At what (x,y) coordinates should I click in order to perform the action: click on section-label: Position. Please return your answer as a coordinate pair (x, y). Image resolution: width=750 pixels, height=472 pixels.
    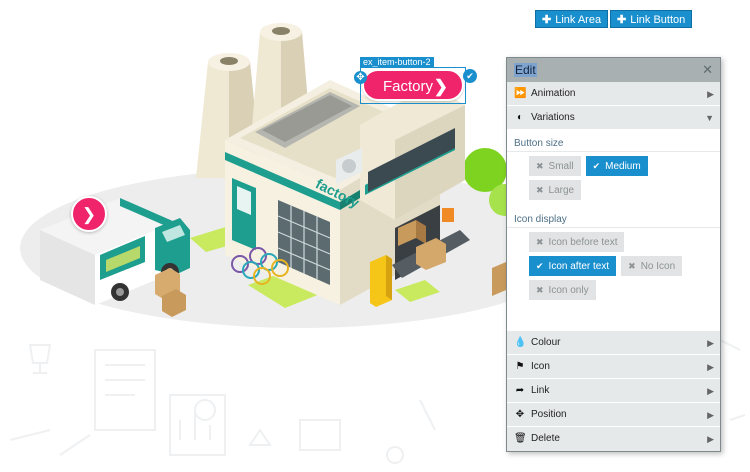
    Looking at the image, I should click on (549, 414).